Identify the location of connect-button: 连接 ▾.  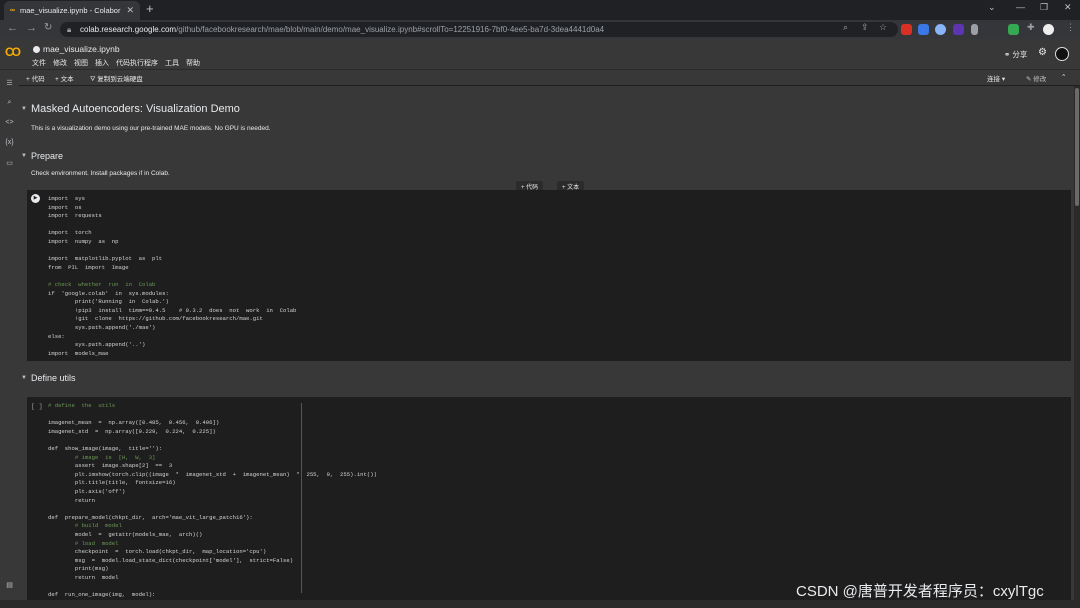
(996, 78).